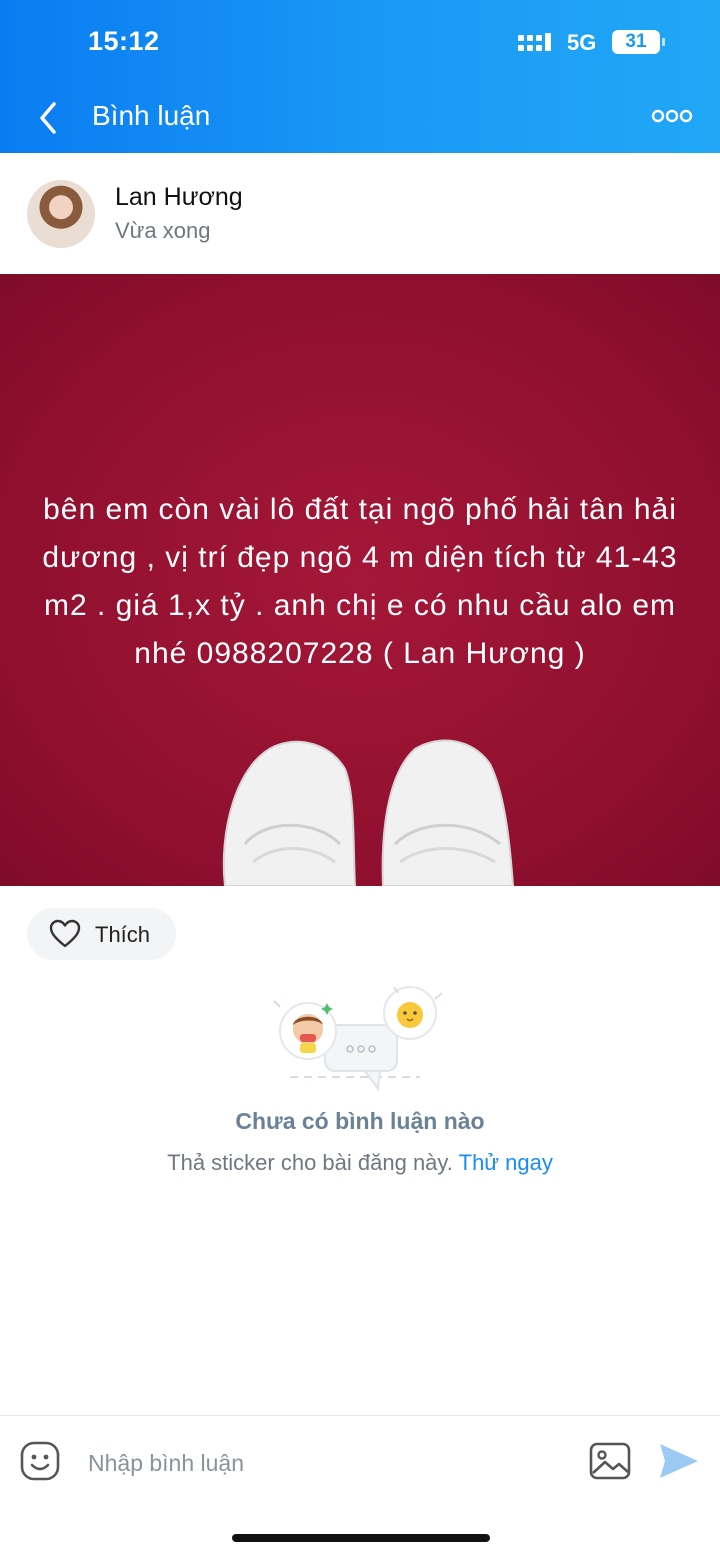 The image size is (720, 1557). I want to click on battery-indicator: 31, so click(636, 42).